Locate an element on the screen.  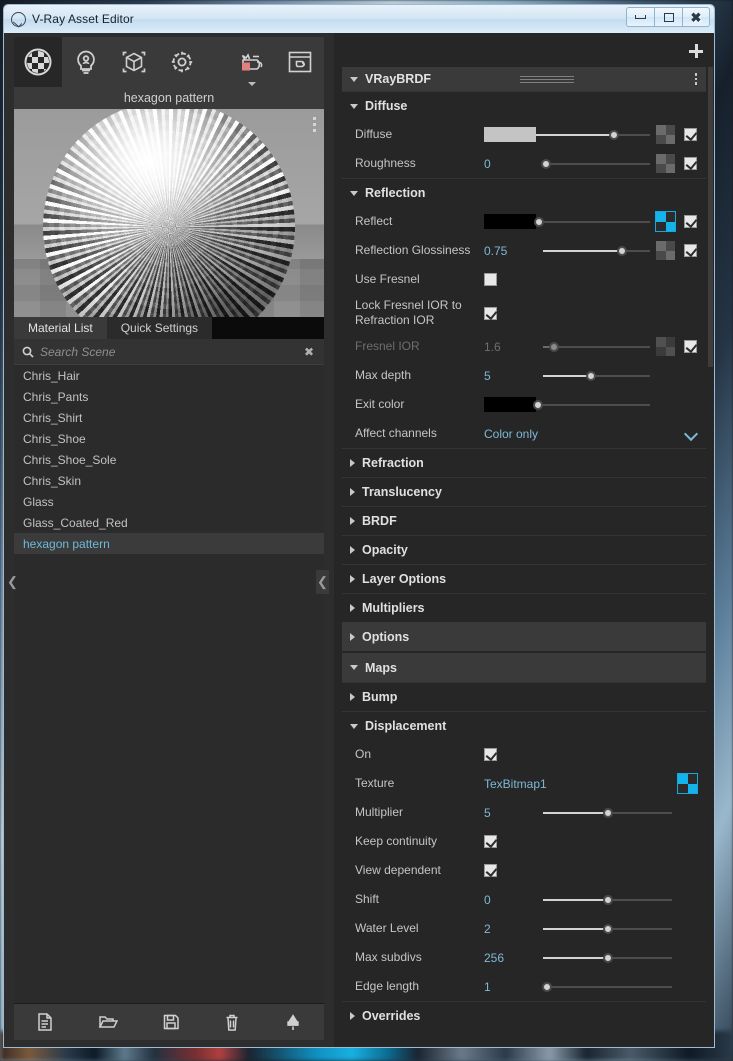
enable-checkbox-roughness is located at coordinates (690, 163).